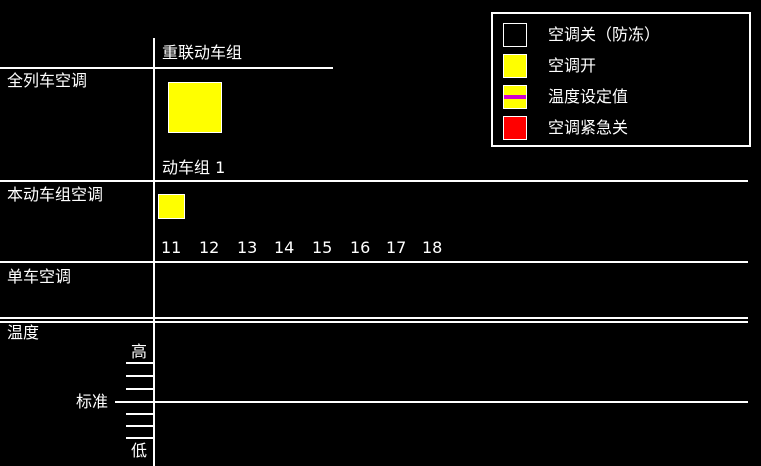 The image size is (761, 466). I want to click on car-number-12: 12, so click(209, 247).